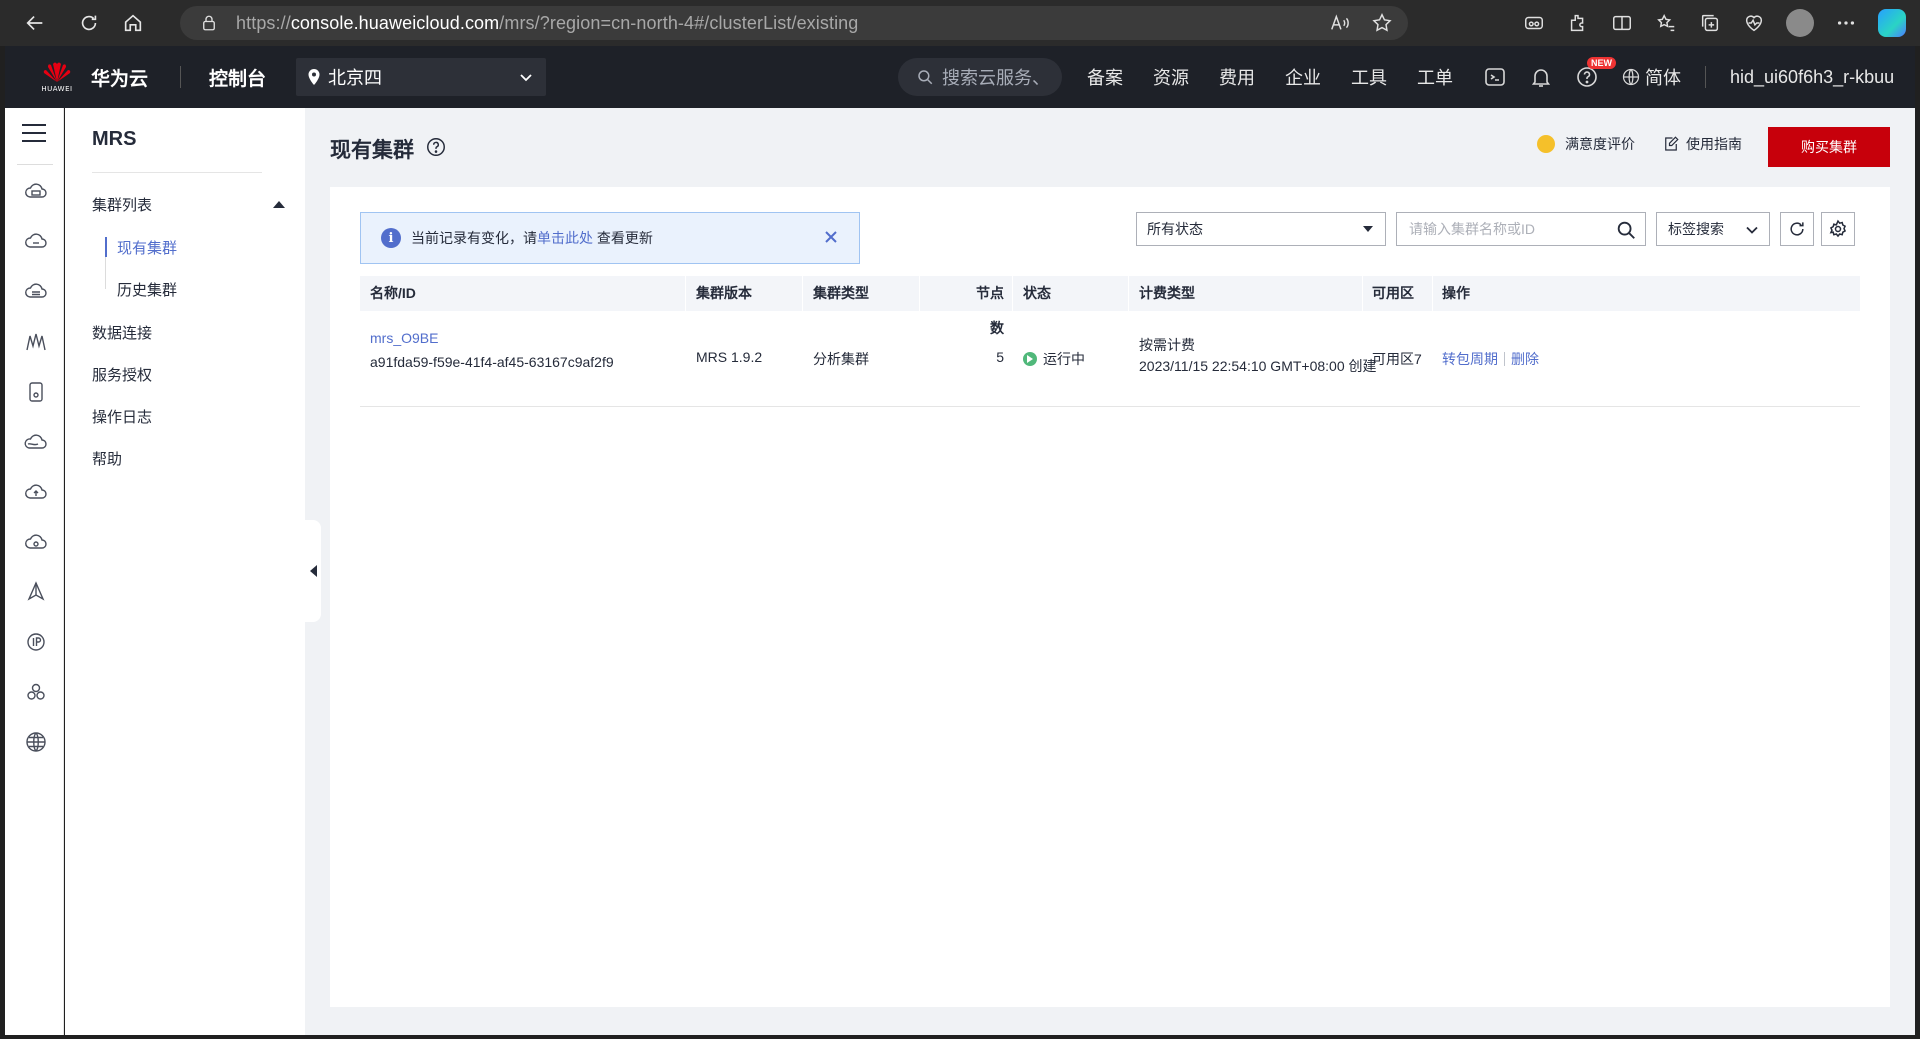  What do you see at coordinates (1030, 359) in the screenshot?
I see `running-status-icon` at bounding box center [1030, 359].